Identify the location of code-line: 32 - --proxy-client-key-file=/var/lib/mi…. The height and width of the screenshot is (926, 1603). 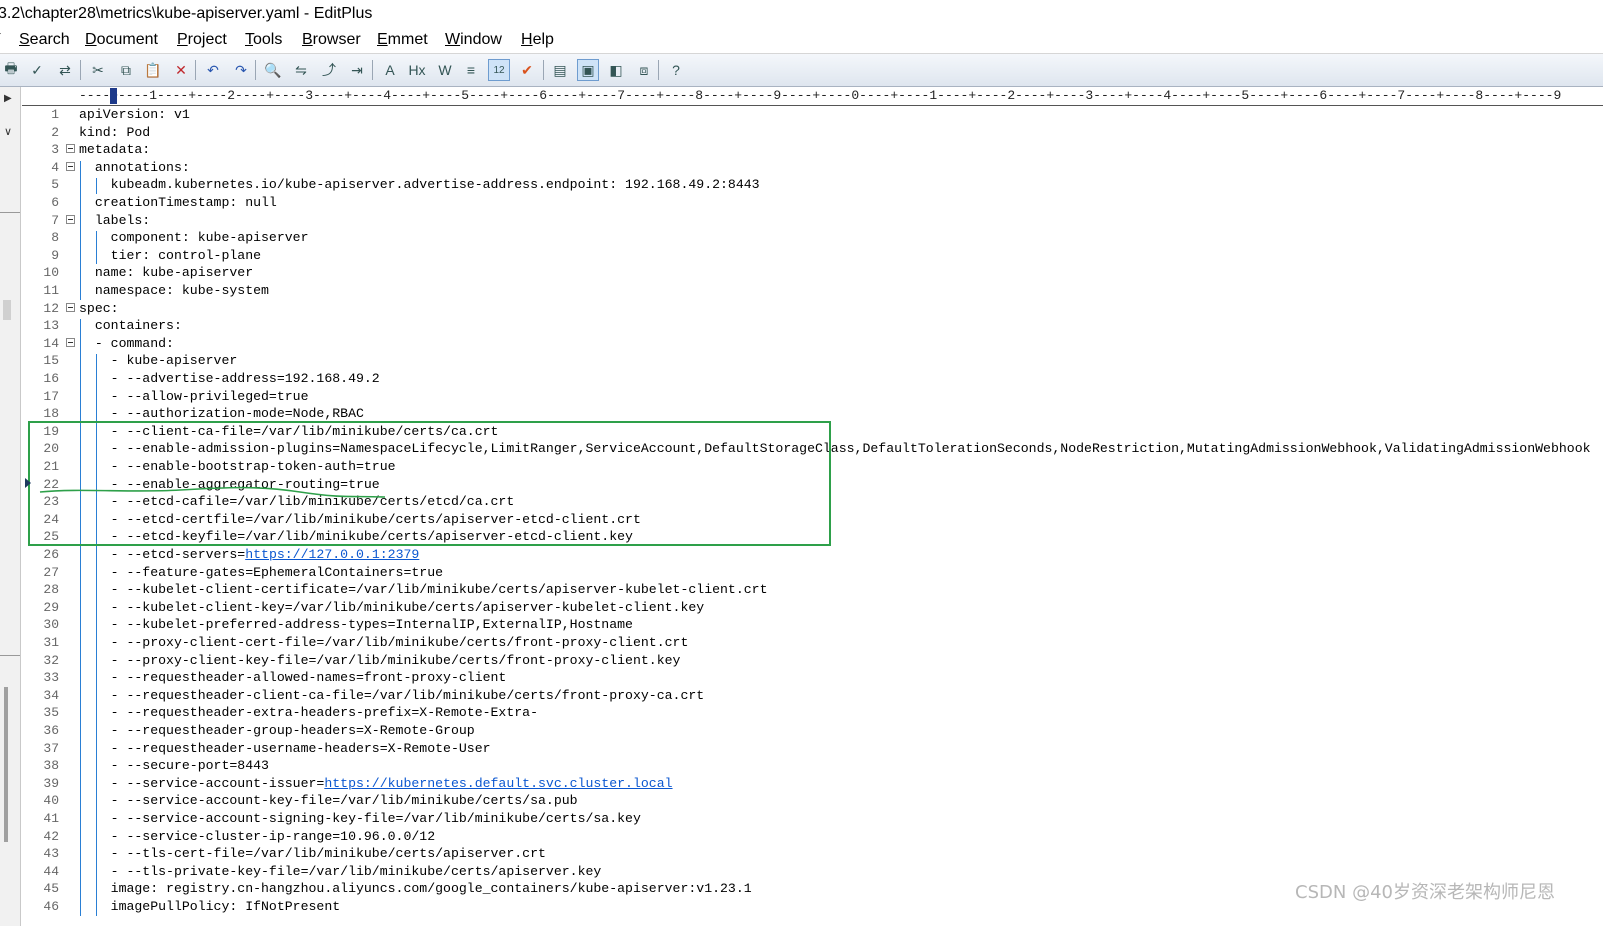
(812, 661).